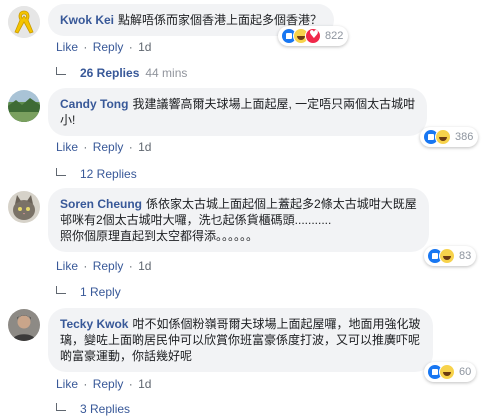 The width and height of the screenshot is (491, 420). I want to click on view-replies-link: 3 Replies, so click(93, 409).